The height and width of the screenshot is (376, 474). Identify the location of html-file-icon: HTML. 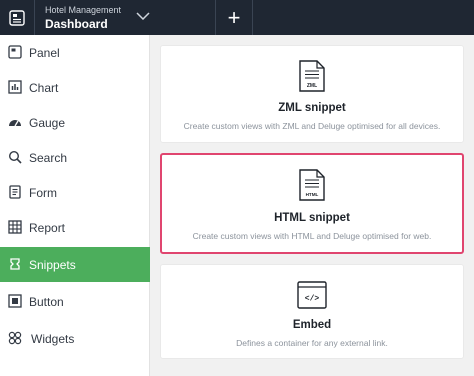
(312, 185).